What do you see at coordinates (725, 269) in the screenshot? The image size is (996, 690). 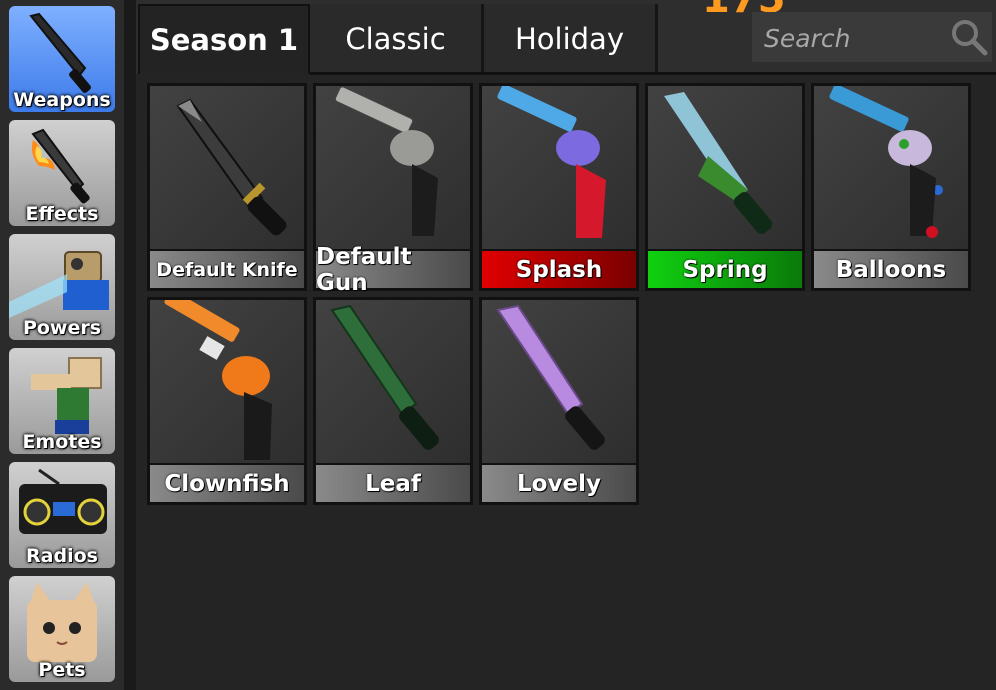 I see `item-name: Spring` at bounding box center [725, 269].